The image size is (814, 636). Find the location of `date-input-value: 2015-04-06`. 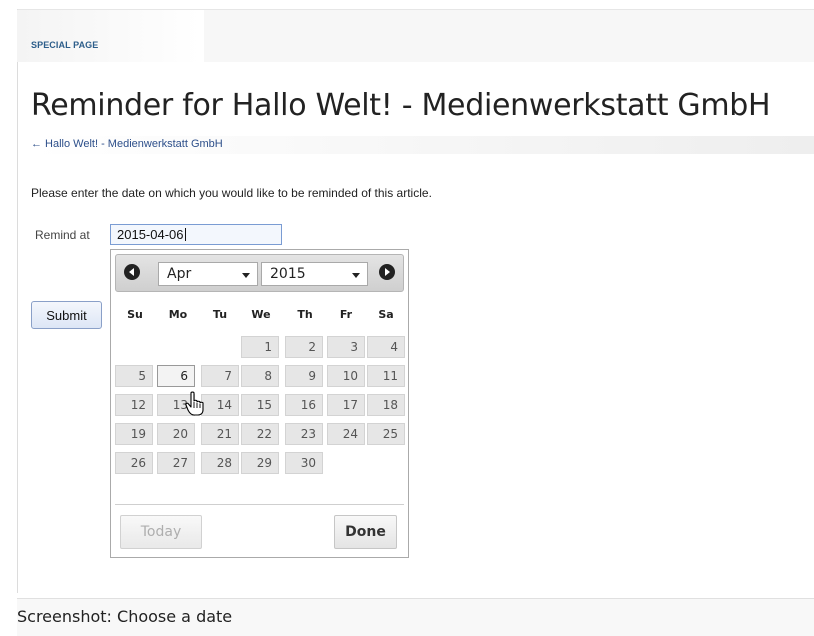

date-input-value: 2015-04-06 is located at coordinates (150, 234).